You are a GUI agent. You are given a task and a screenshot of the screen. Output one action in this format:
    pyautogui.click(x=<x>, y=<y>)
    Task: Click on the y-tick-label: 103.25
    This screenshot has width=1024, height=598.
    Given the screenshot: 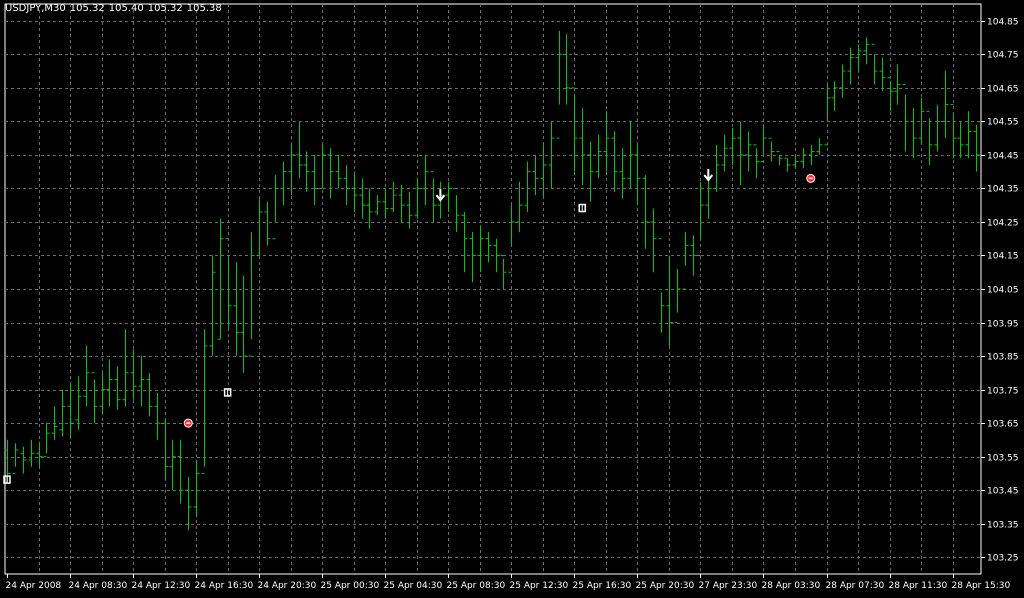 What is the action you would take?
    pyautogui.click(x=1003, y=559)
    